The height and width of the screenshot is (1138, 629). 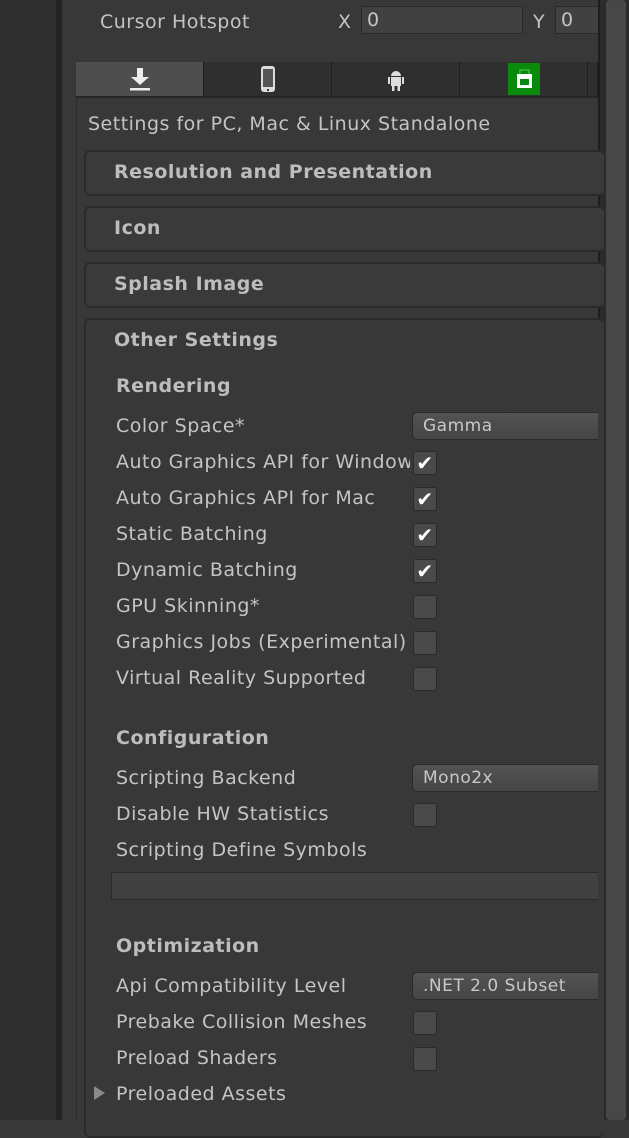 I want to click on rendering-option-label: Virtual Reality Supported, so click(x=241, y=678).